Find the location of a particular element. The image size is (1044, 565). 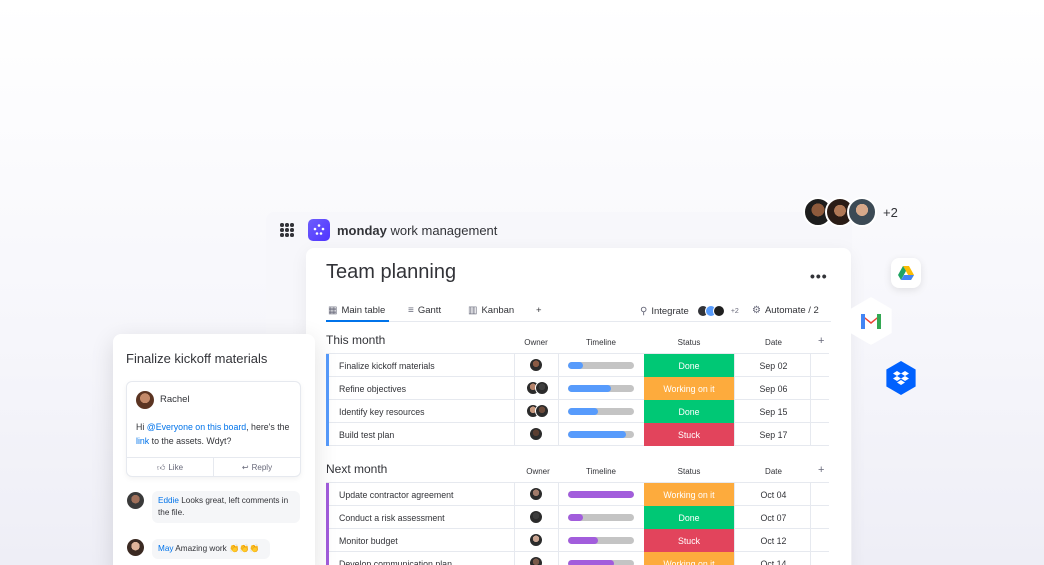

tab-main-table: ▦ Main table is located at coordinates (357, 313).